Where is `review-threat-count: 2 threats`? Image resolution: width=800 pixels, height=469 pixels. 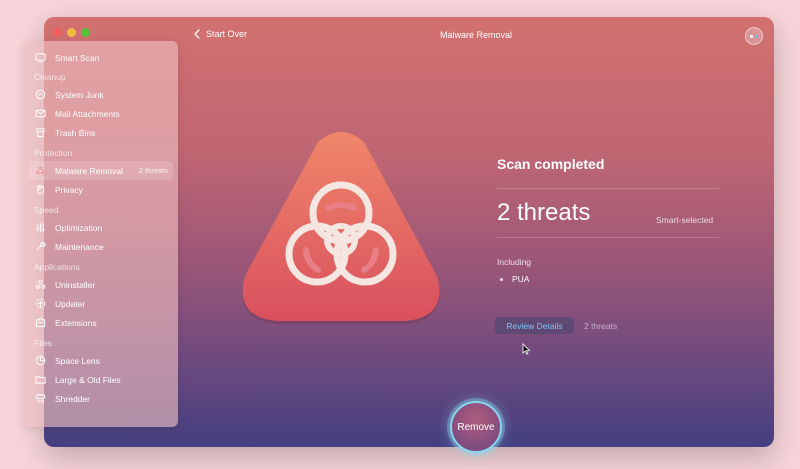
review-threat-count: 2 threats is located at coordinates (601, 326).